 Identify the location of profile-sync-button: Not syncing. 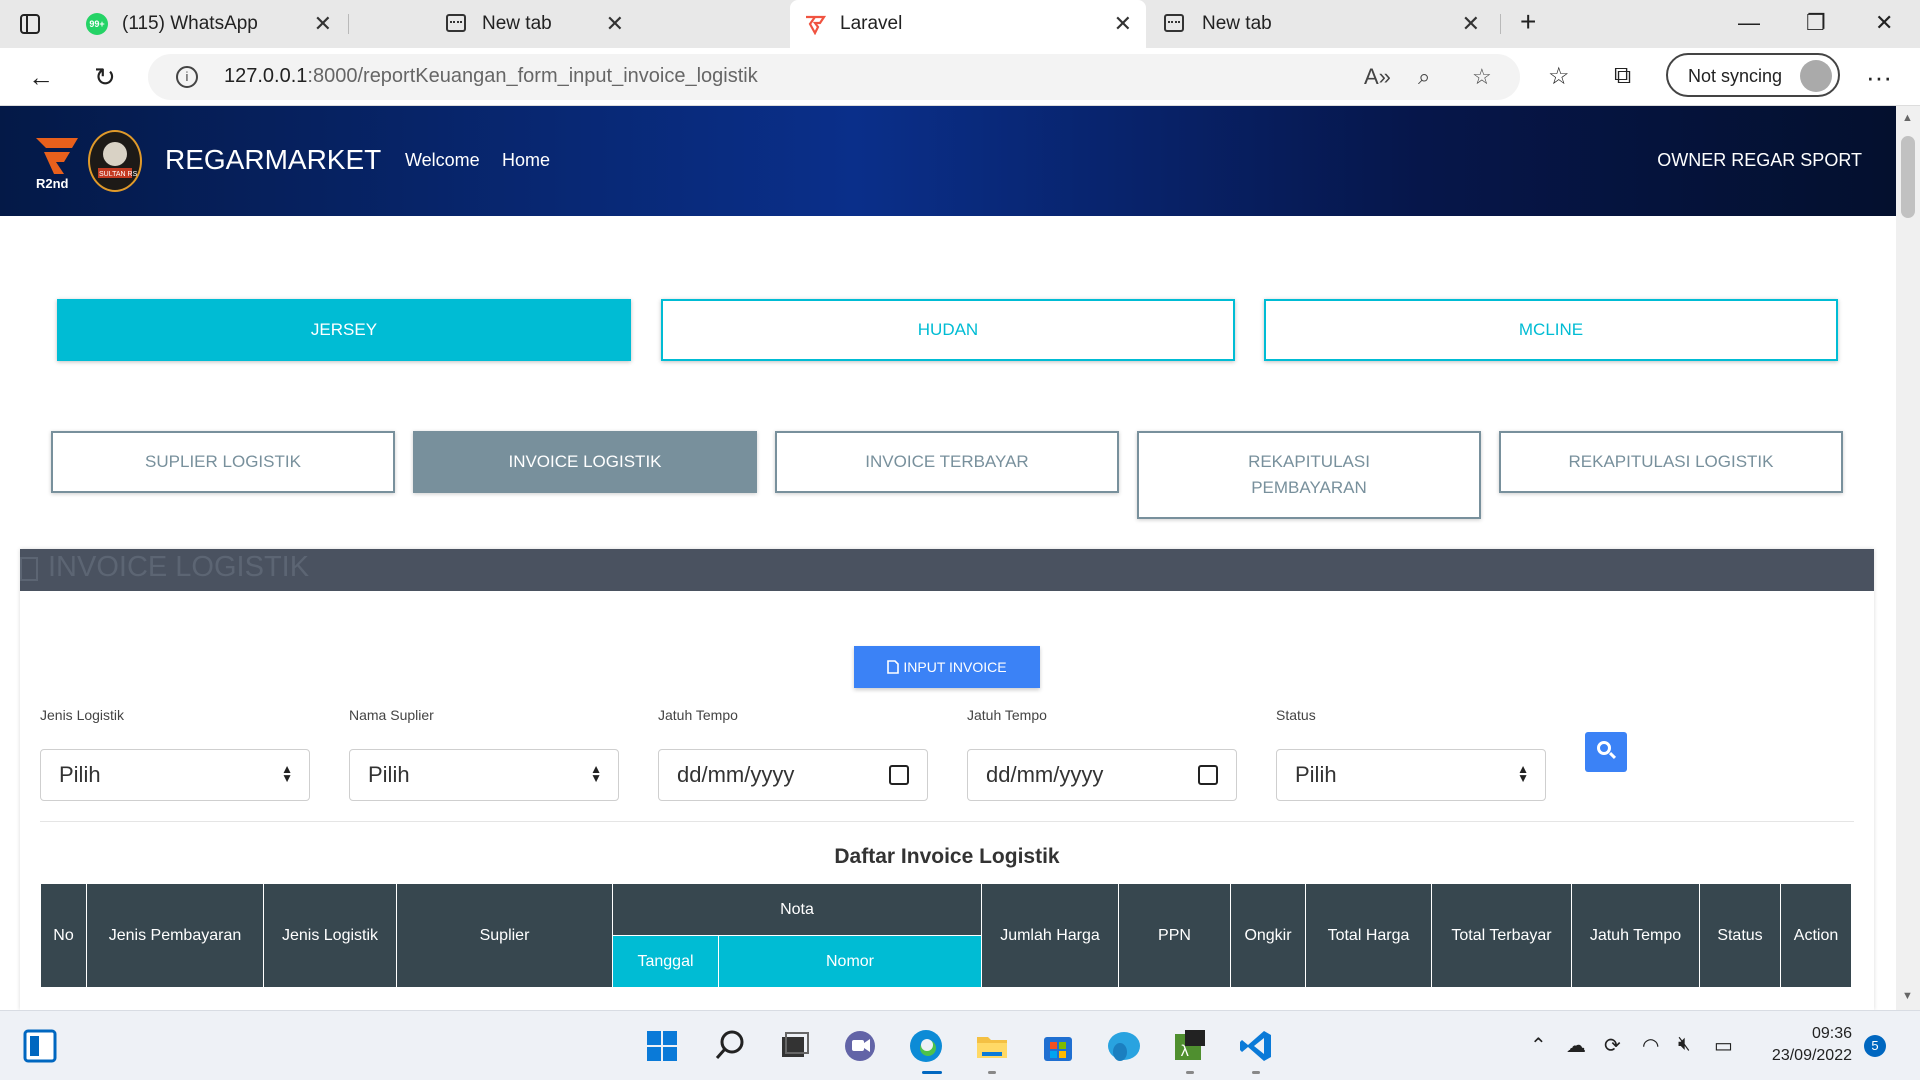
(1753, 75).